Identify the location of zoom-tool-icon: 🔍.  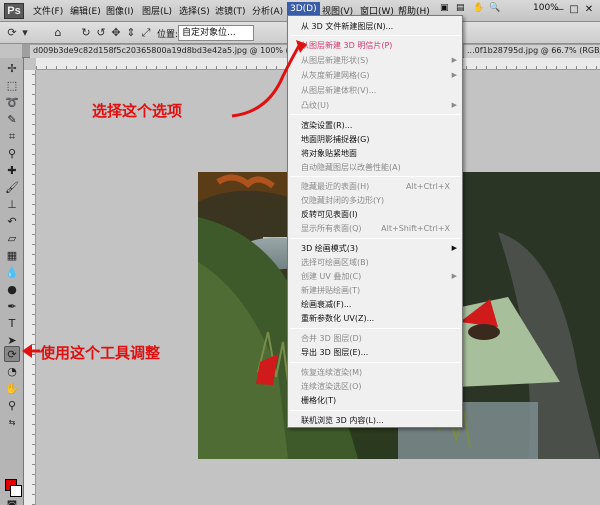
(494, 8).